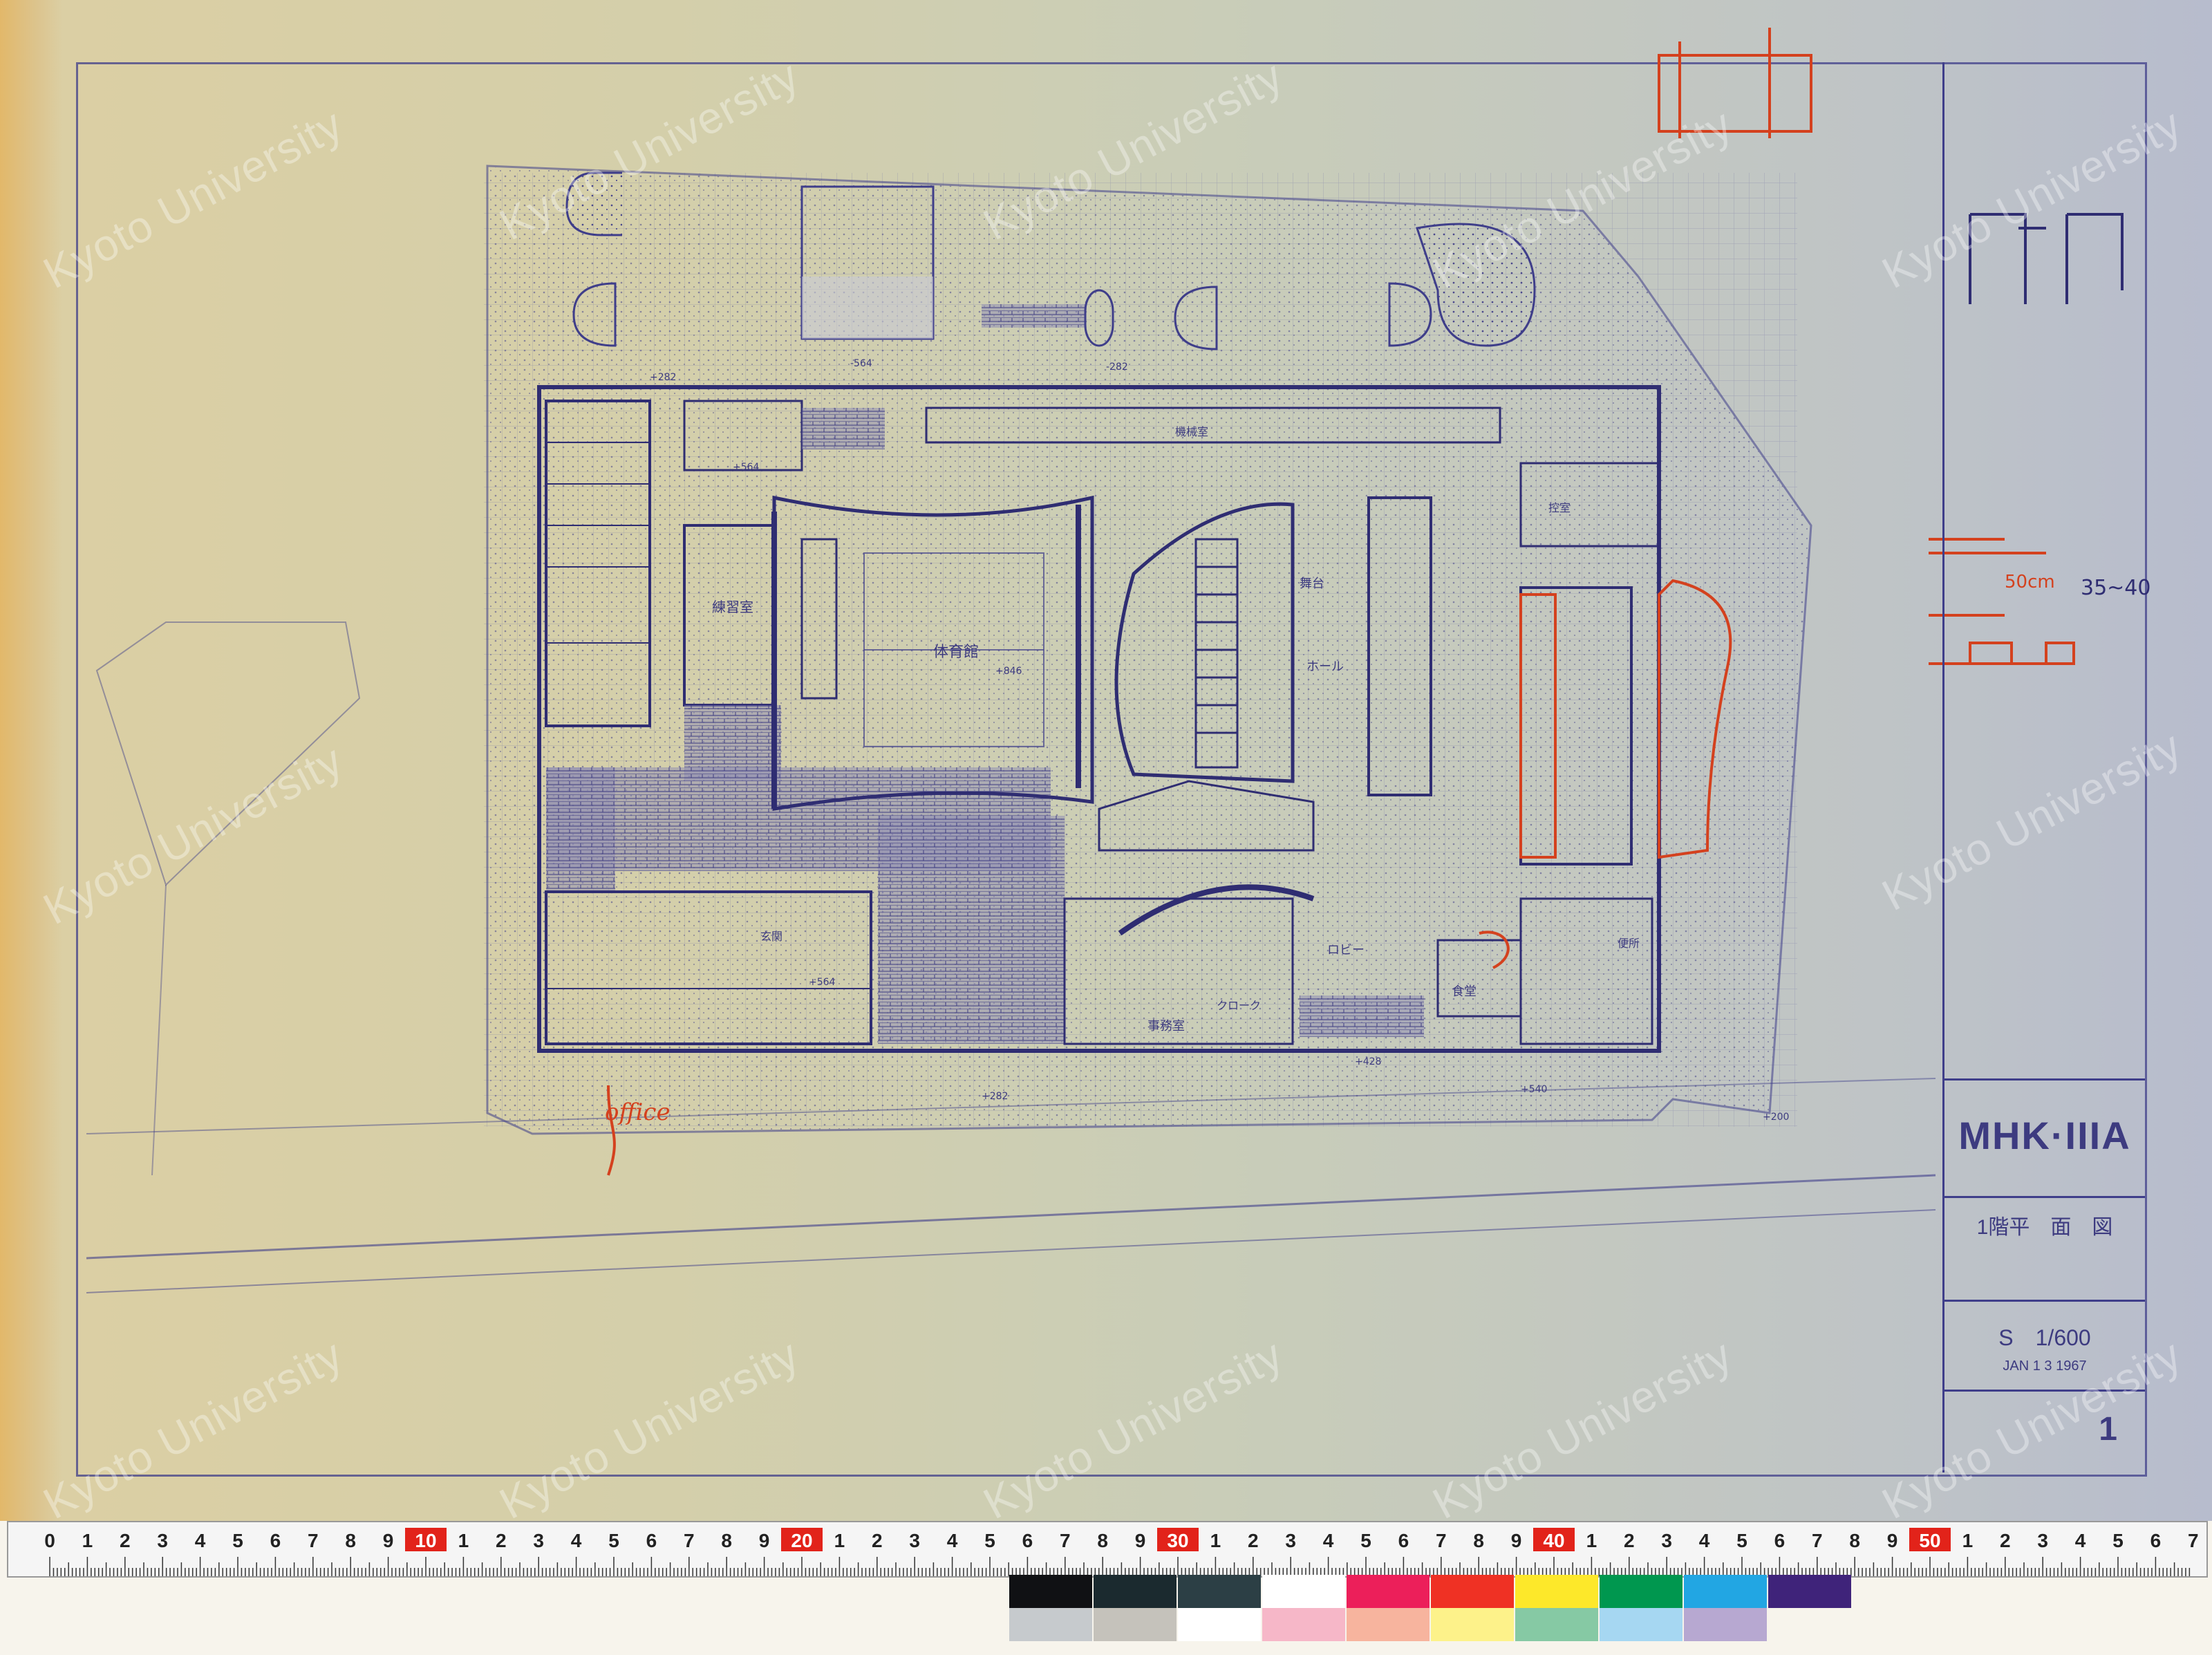 This screenshot has height=1655, width=2212. I want to click on scale: S 1/600, so click(2045, 1337).